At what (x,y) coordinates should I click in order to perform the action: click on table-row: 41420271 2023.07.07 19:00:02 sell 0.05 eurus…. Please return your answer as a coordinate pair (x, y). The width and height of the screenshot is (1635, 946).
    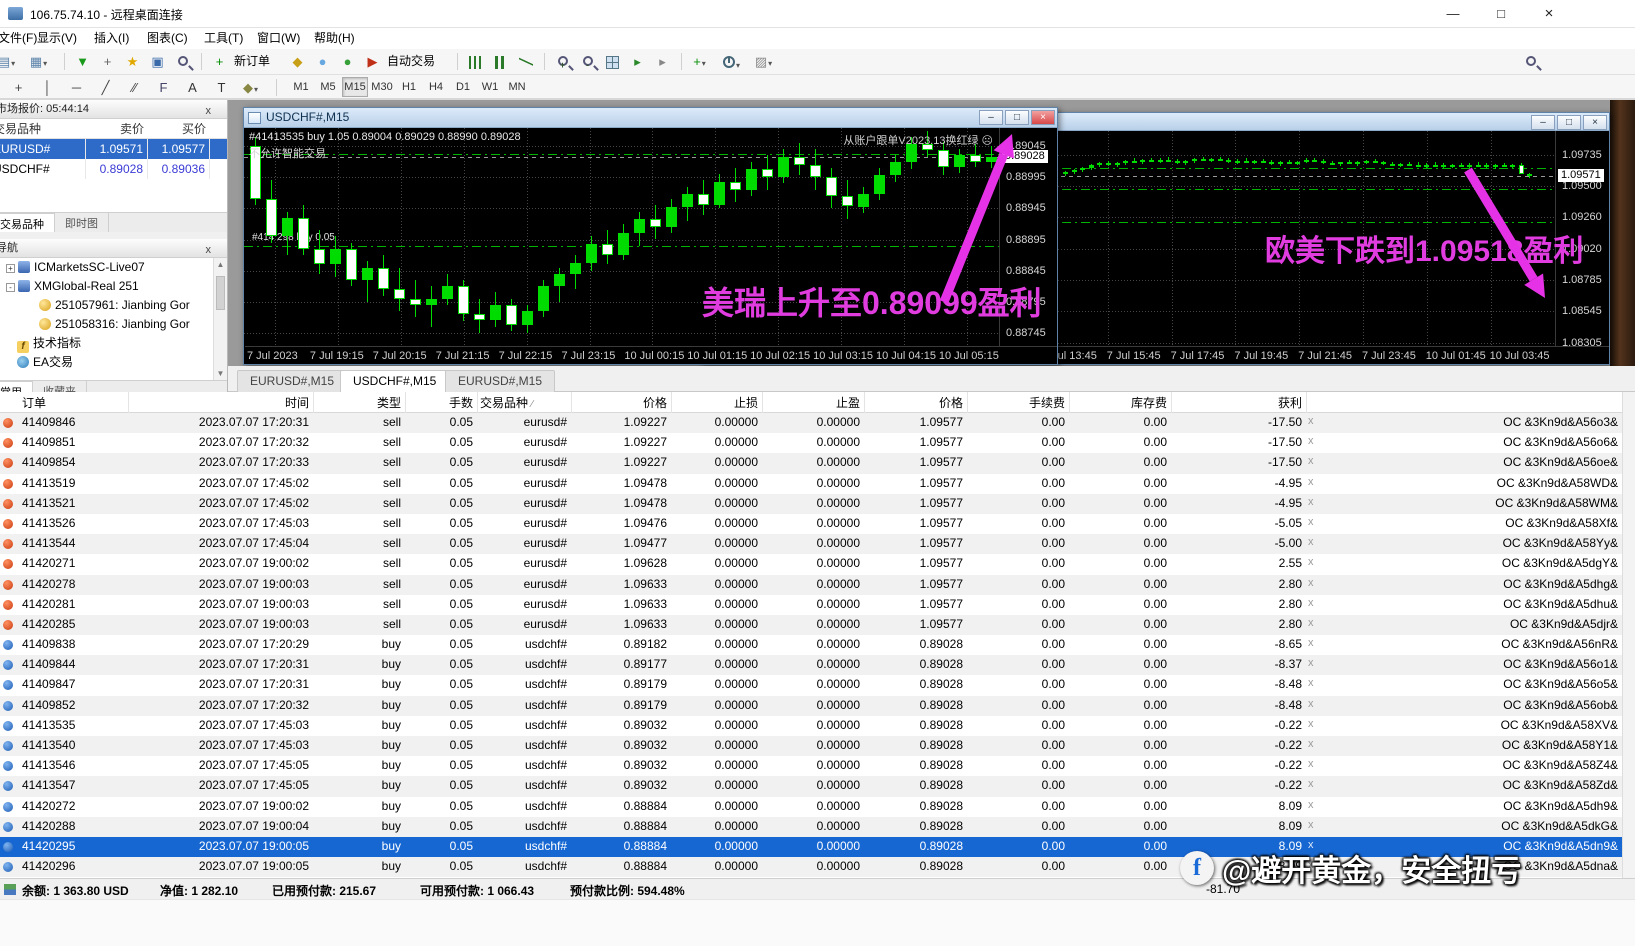
    Looking at the image, I should click on (817, 564).